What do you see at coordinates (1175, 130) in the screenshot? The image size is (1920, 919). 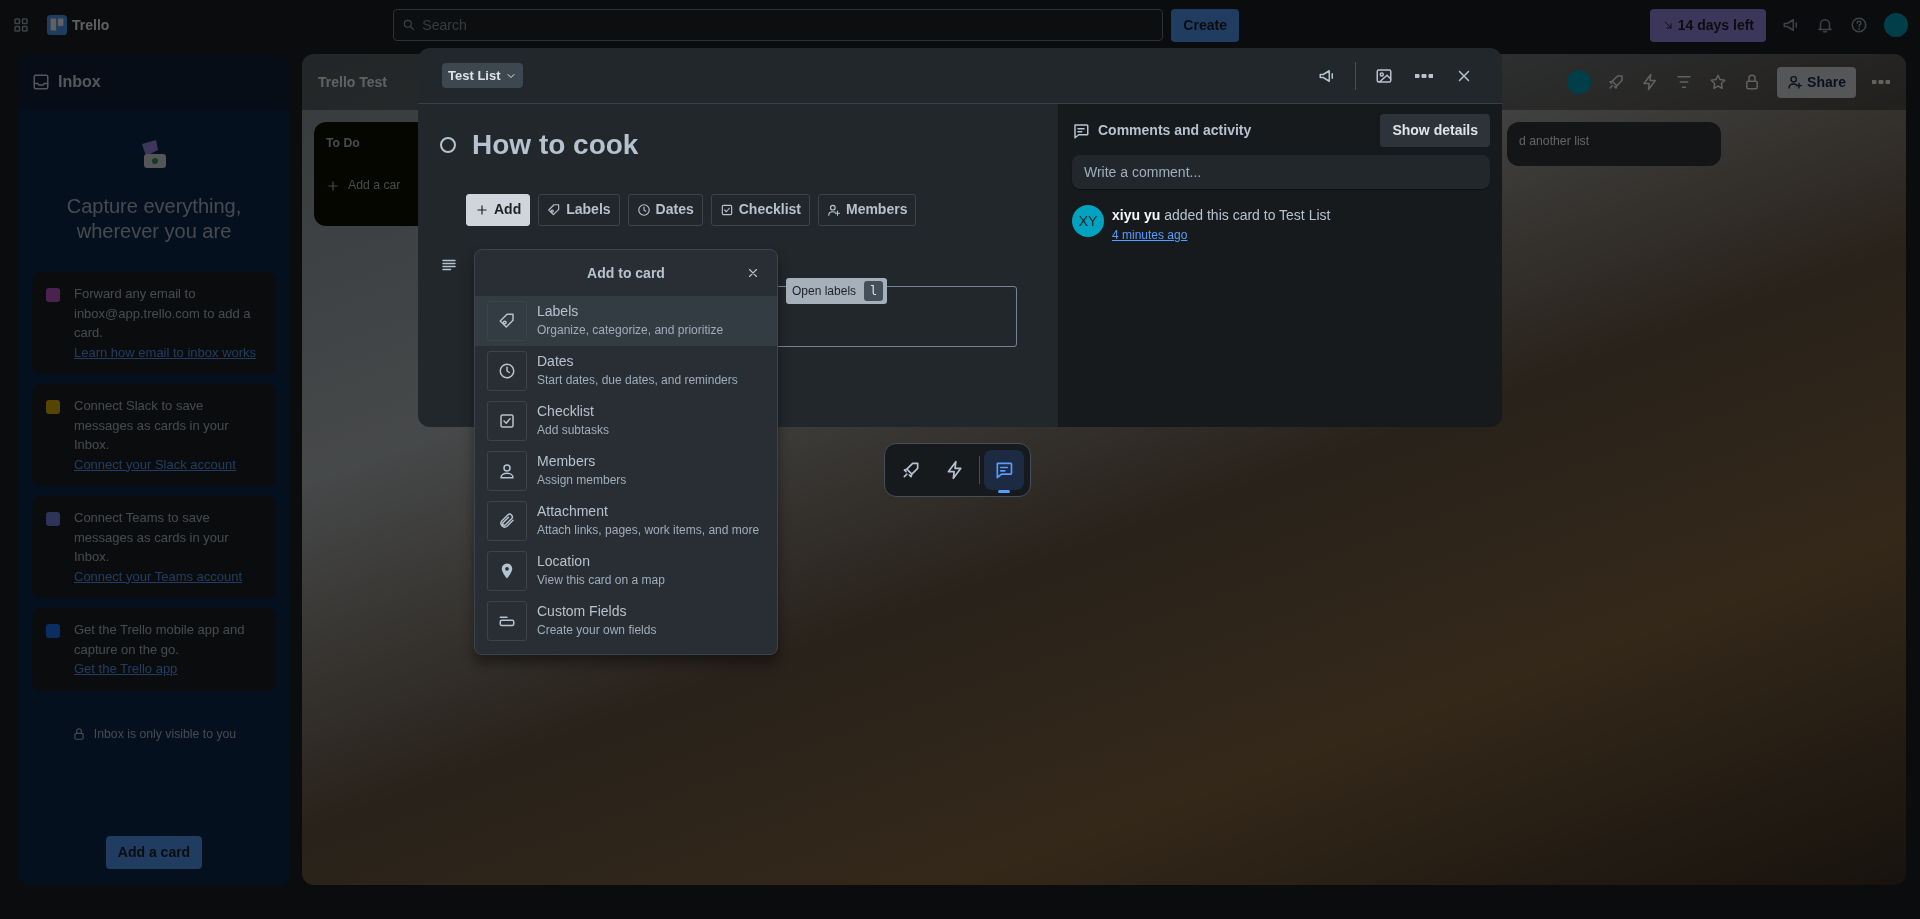 I see `activity-heading: Comments and activity` at bounding box center [1175, 130].